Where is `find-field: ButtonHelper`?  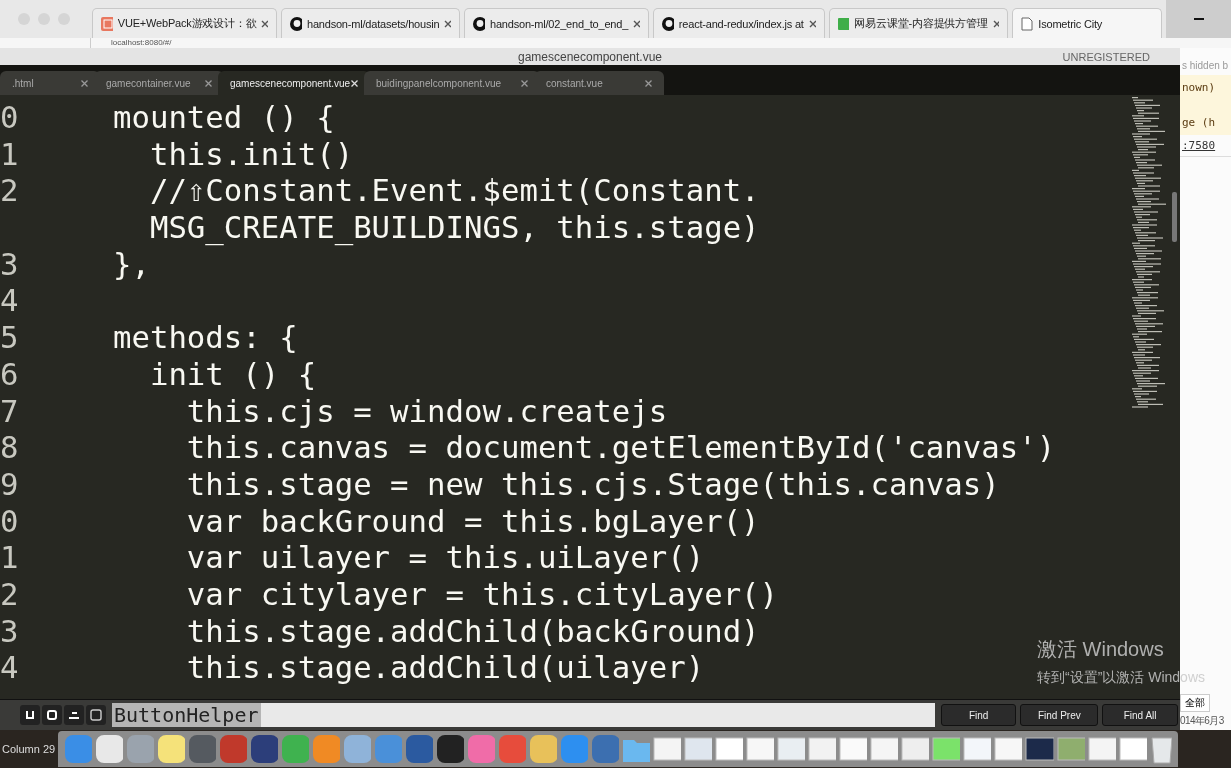 find-field: ButtonHelper is located at coordinates (523, 715).